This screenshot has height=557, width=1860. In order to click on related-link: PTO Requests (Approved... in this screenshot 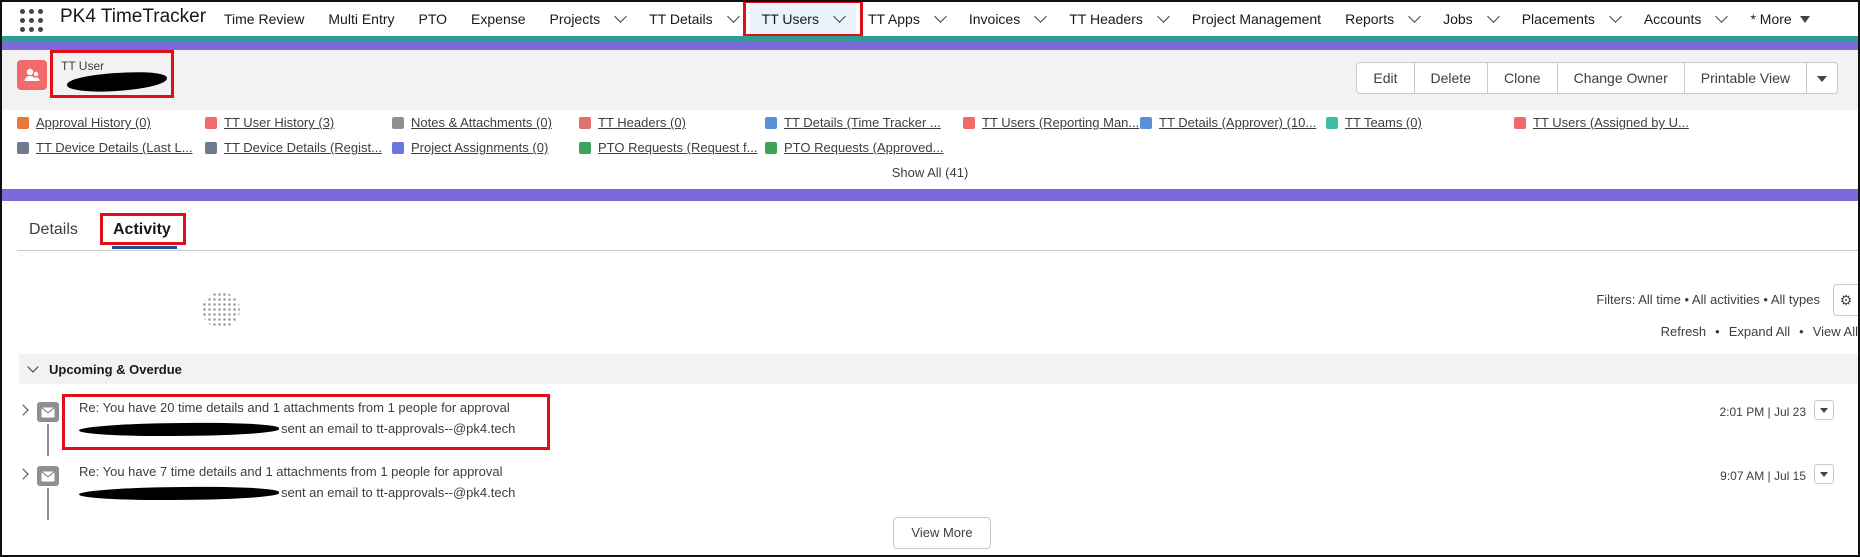, I will do `click(854, 147)`.